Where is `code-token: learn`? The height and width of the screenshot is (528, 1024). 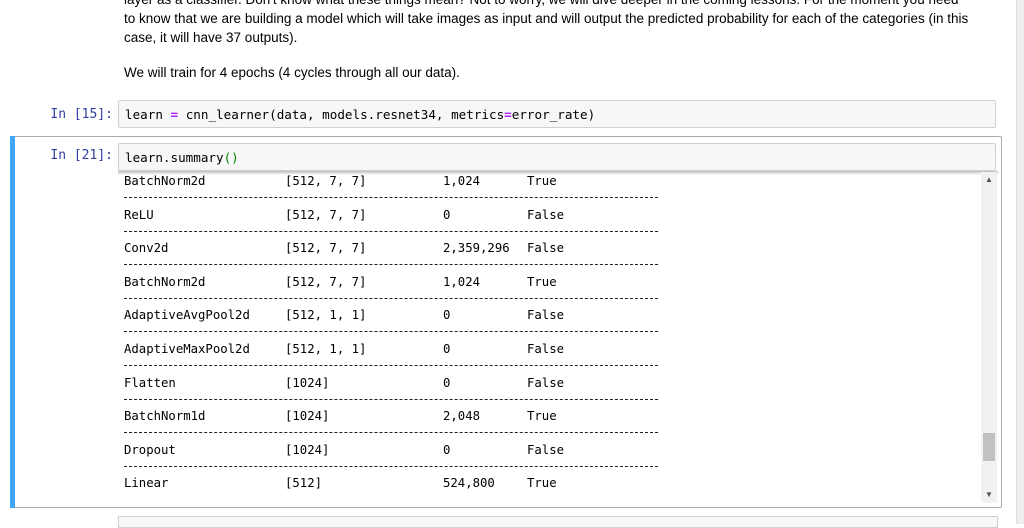 code-token: learn is located at coordinates (144, 114).